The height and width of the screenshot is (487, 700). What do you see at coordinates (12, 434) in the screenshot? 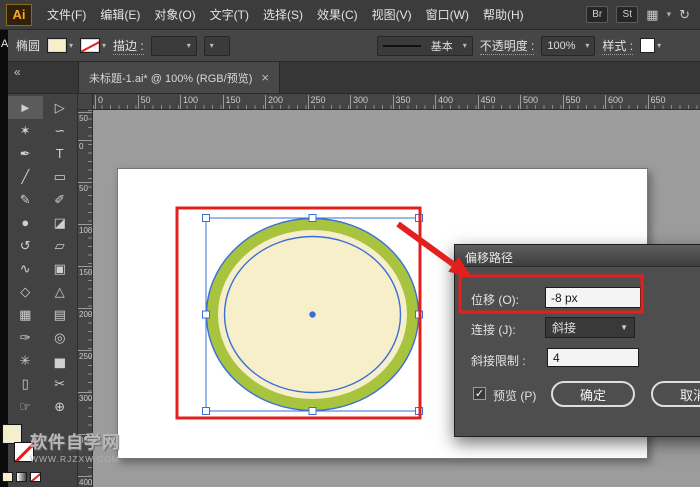
I see `fill-indicator-swatch` at bounding box center [12, 434].